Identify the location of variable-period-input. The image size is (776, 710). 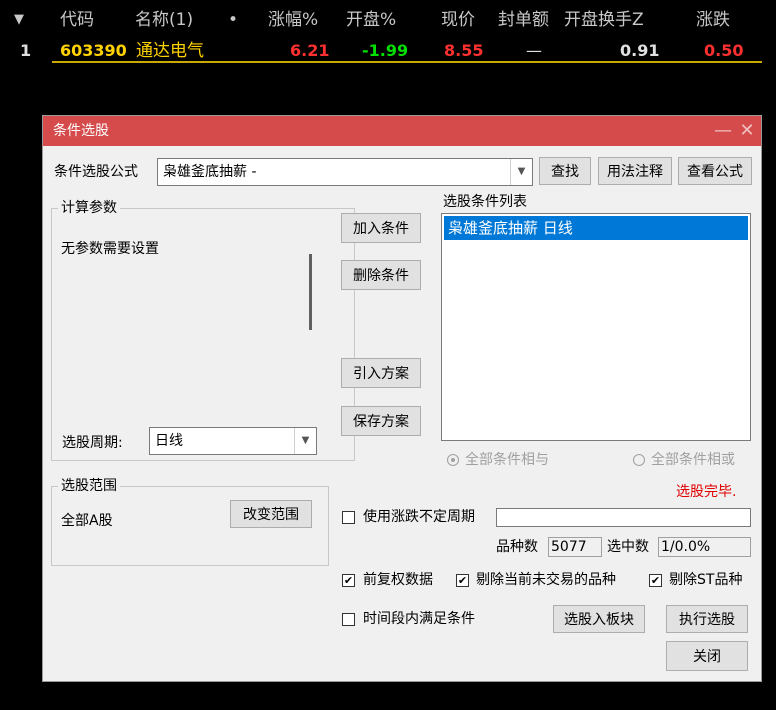
(623, 517).